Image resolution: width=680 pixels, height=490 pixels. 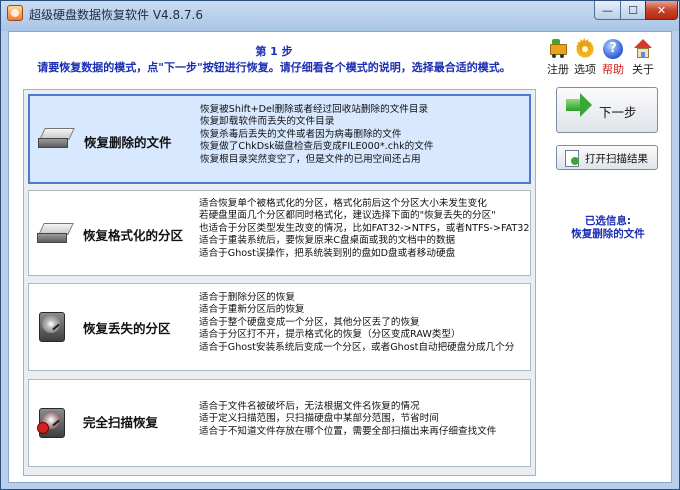 I want to click on step-title: 第 1 步, so click(x=274, y=51).